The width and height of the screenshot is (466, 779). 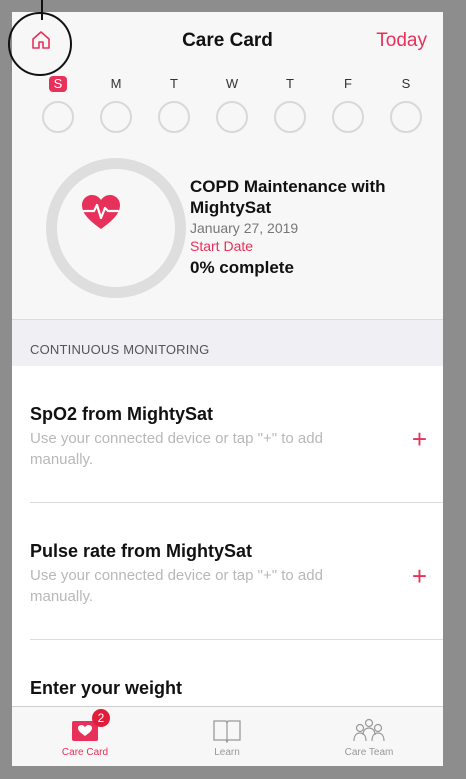 What do you see at coordinates (101, 212) in the screenshot?
I see `heart-icon` at bounding box center [101, 212].